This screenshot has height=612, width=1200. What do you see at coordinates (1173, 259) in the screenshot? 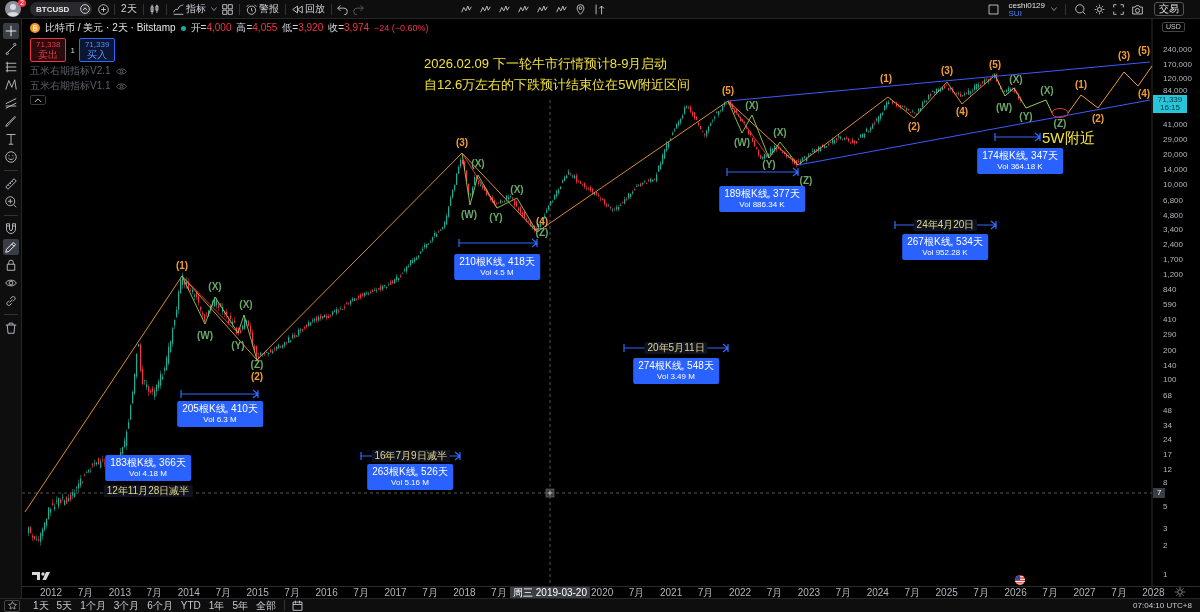
I see `price-label: 1,700` at bounding box center [1173, 259].